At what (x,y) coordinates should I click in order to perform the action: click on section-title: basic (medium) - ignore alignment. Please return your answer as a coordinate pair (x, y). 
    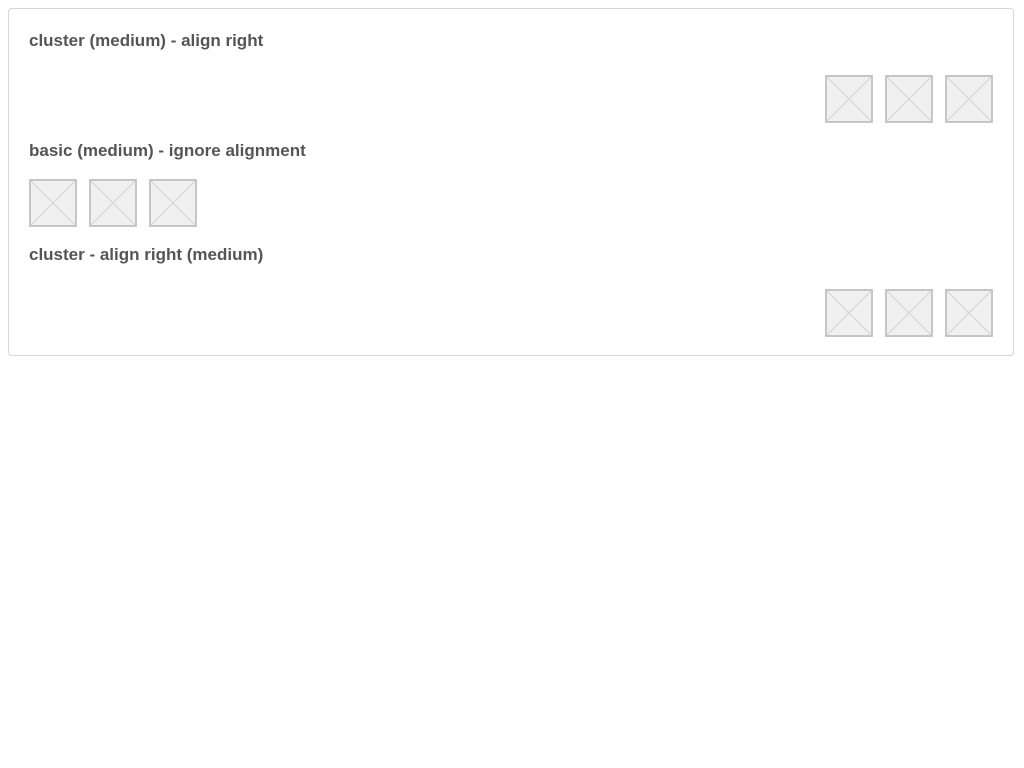
    Looking at the image, I should click on (167, 150).